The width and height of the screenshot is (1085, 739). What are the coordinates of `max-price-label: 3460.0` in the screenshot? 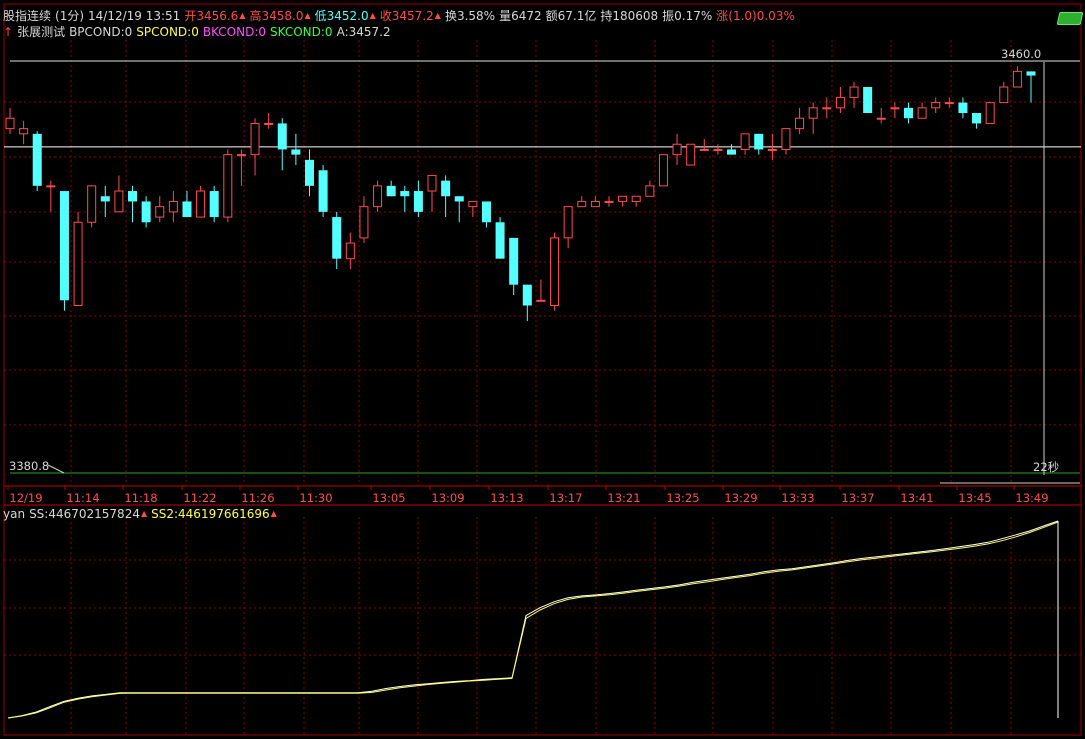 It's located at (1021, 54).